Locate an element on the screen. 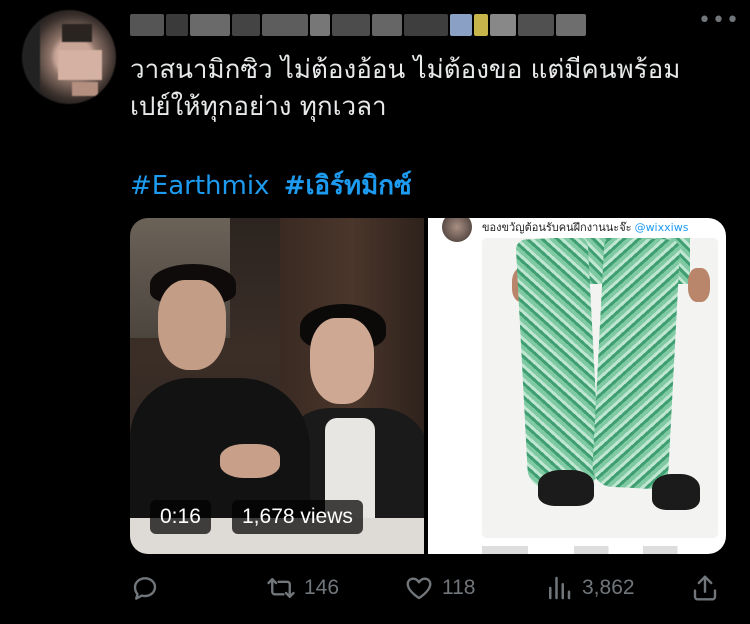 This screenshot has height=624, width=750. retweet-icon is located at coordinates (281, 588).